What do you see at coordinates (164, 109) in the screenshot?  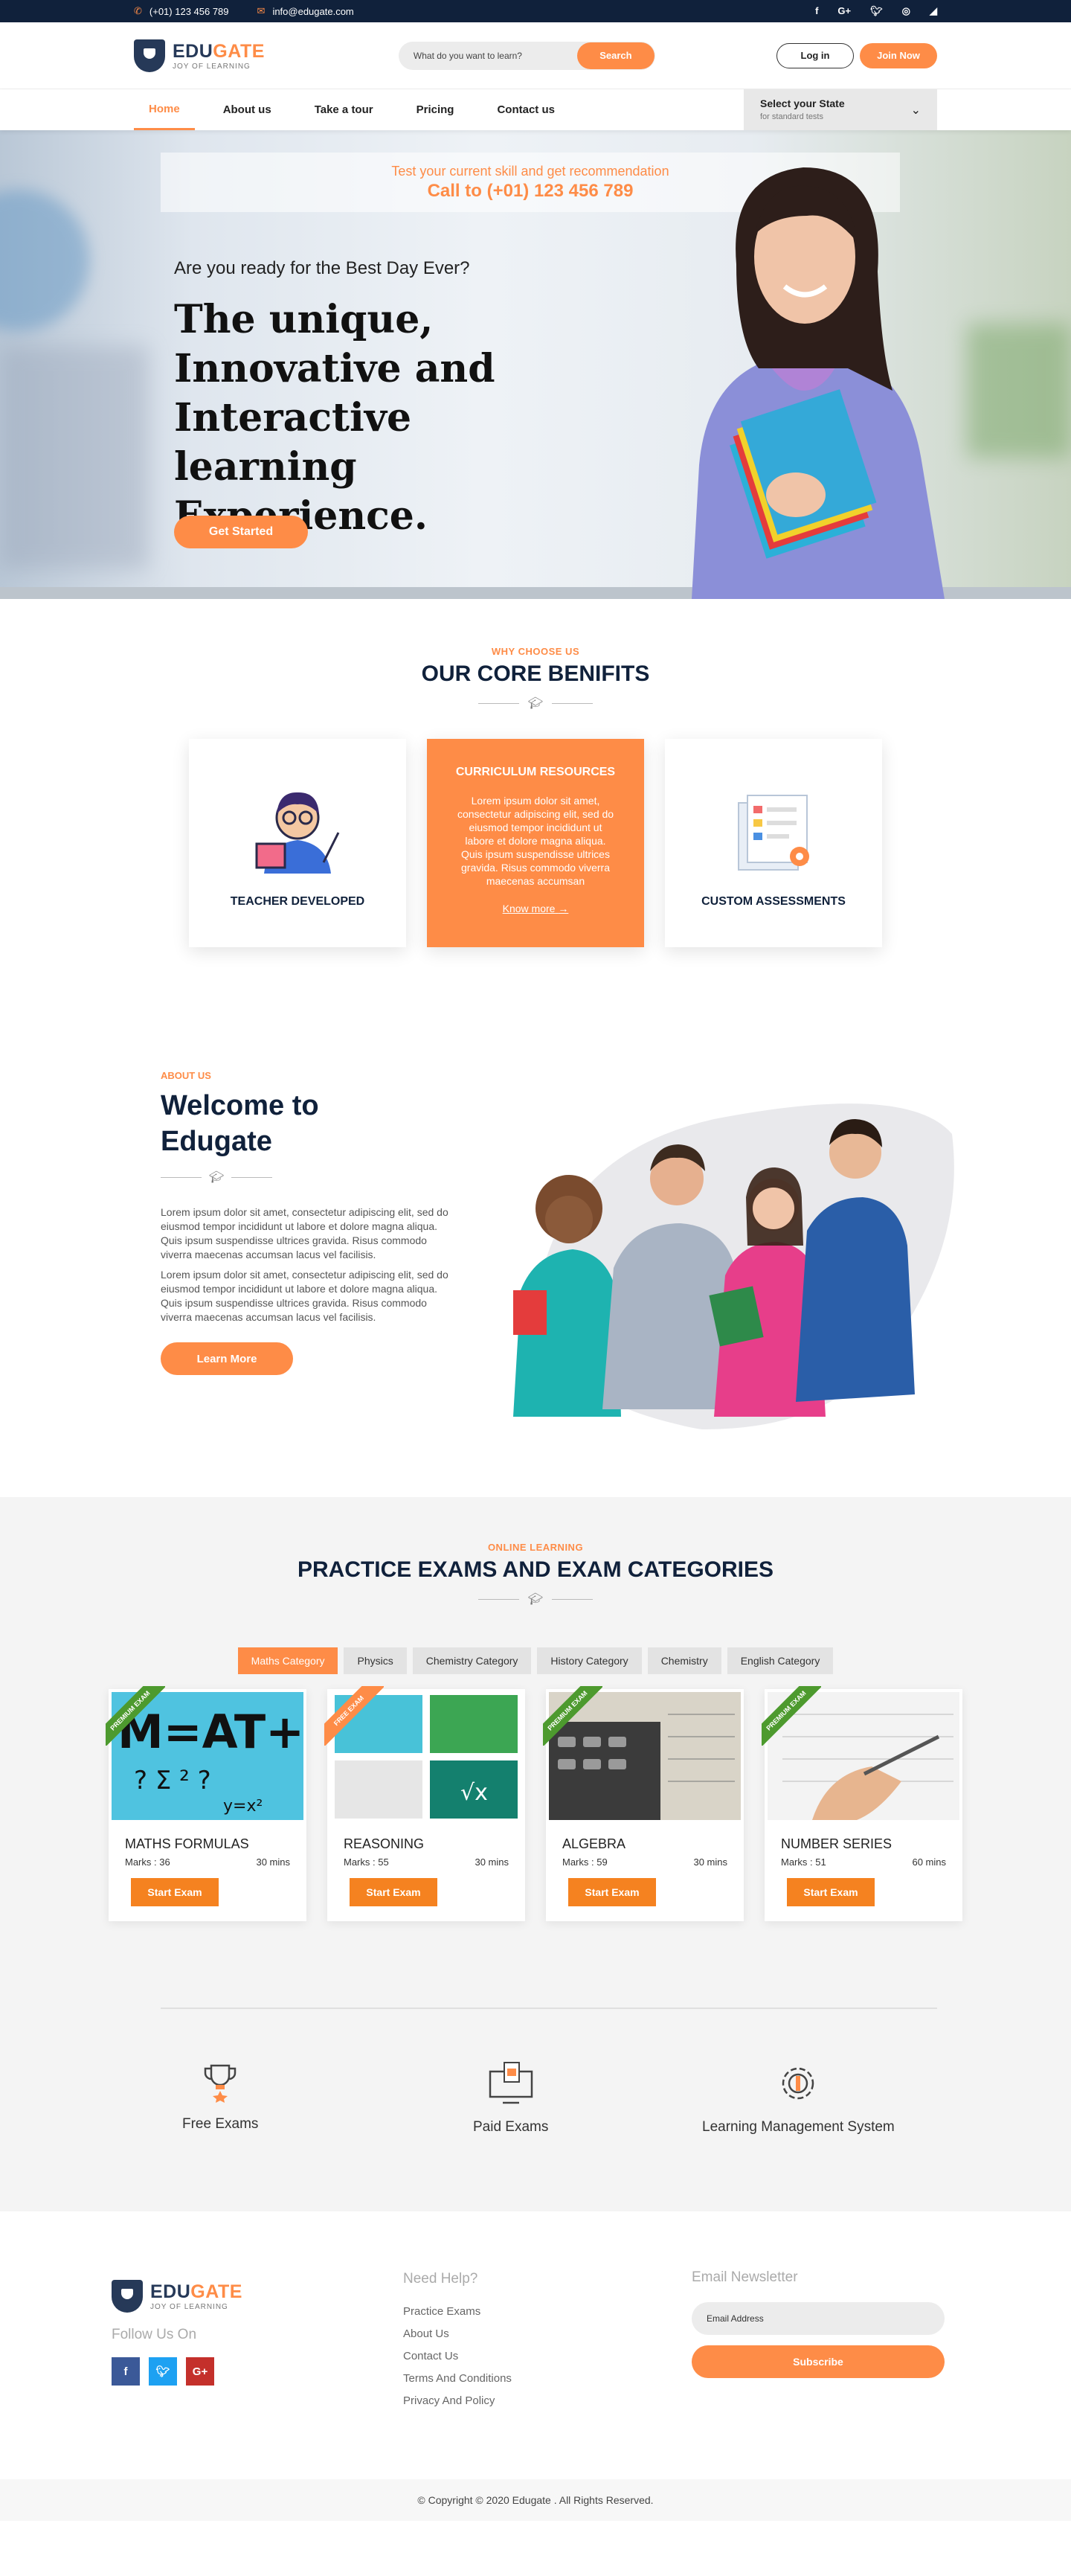 I see `nav-home: Home` at bounding box center [164, 109].